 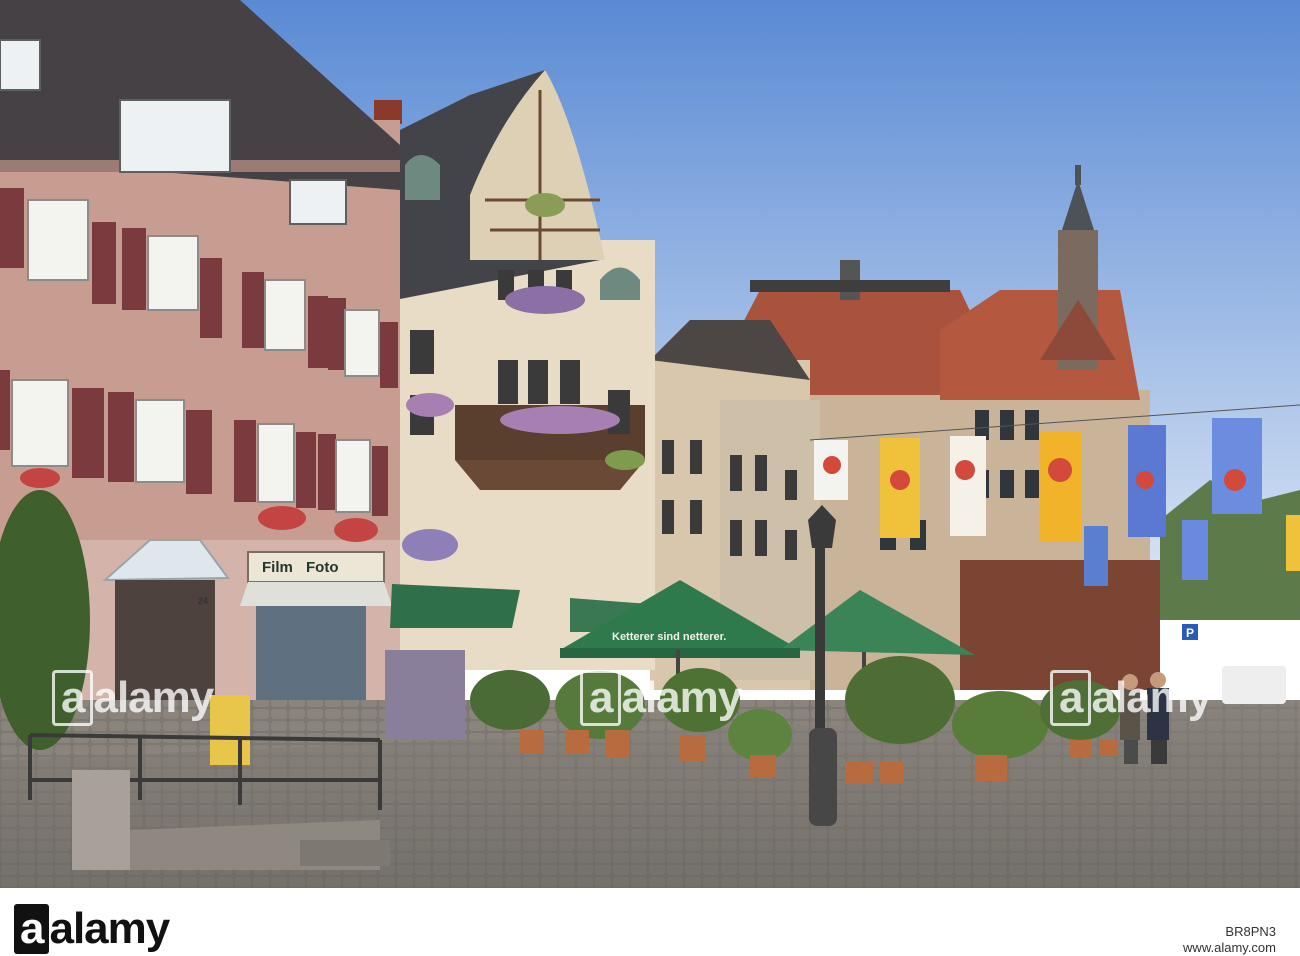 What do you see at coordinates (1071, 698) in the screenshot?
I see `watermark-right-box: a` at bounding box center [1071, 698].